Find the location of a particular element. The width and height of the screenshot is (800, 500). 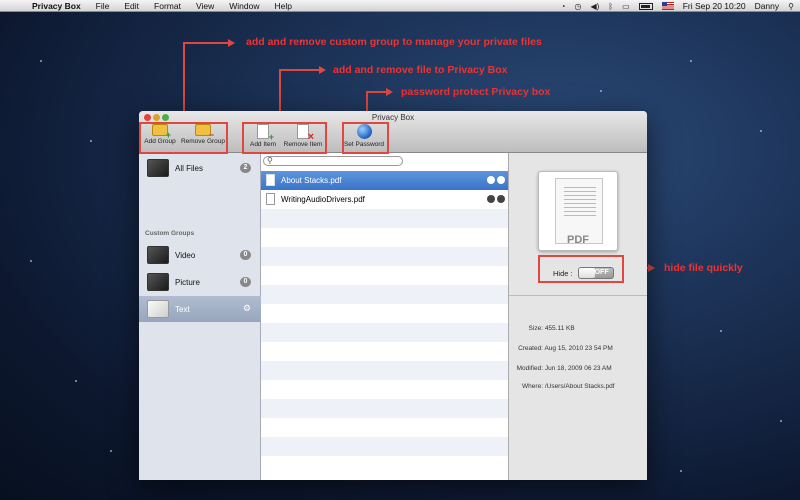

info-modified: Modified: Jun 18, 2009 06 23 AM is located at coordinates (560, 368).